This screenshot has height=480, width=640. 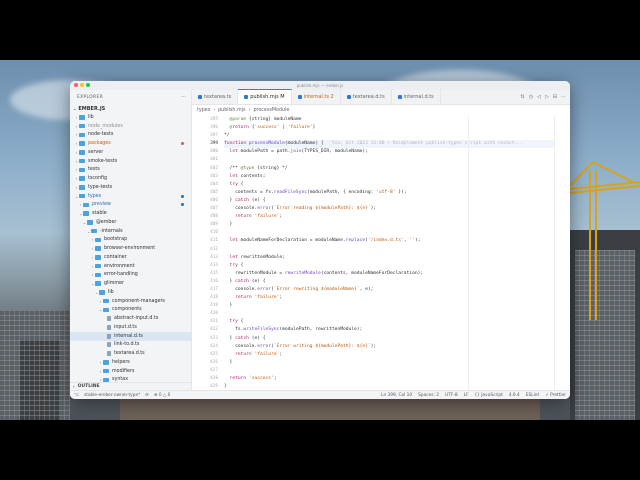 What do you see at coordinates (130, 170) in the screenshot?
I see `tree-folder: › tests` at bounding box center [130, 170].